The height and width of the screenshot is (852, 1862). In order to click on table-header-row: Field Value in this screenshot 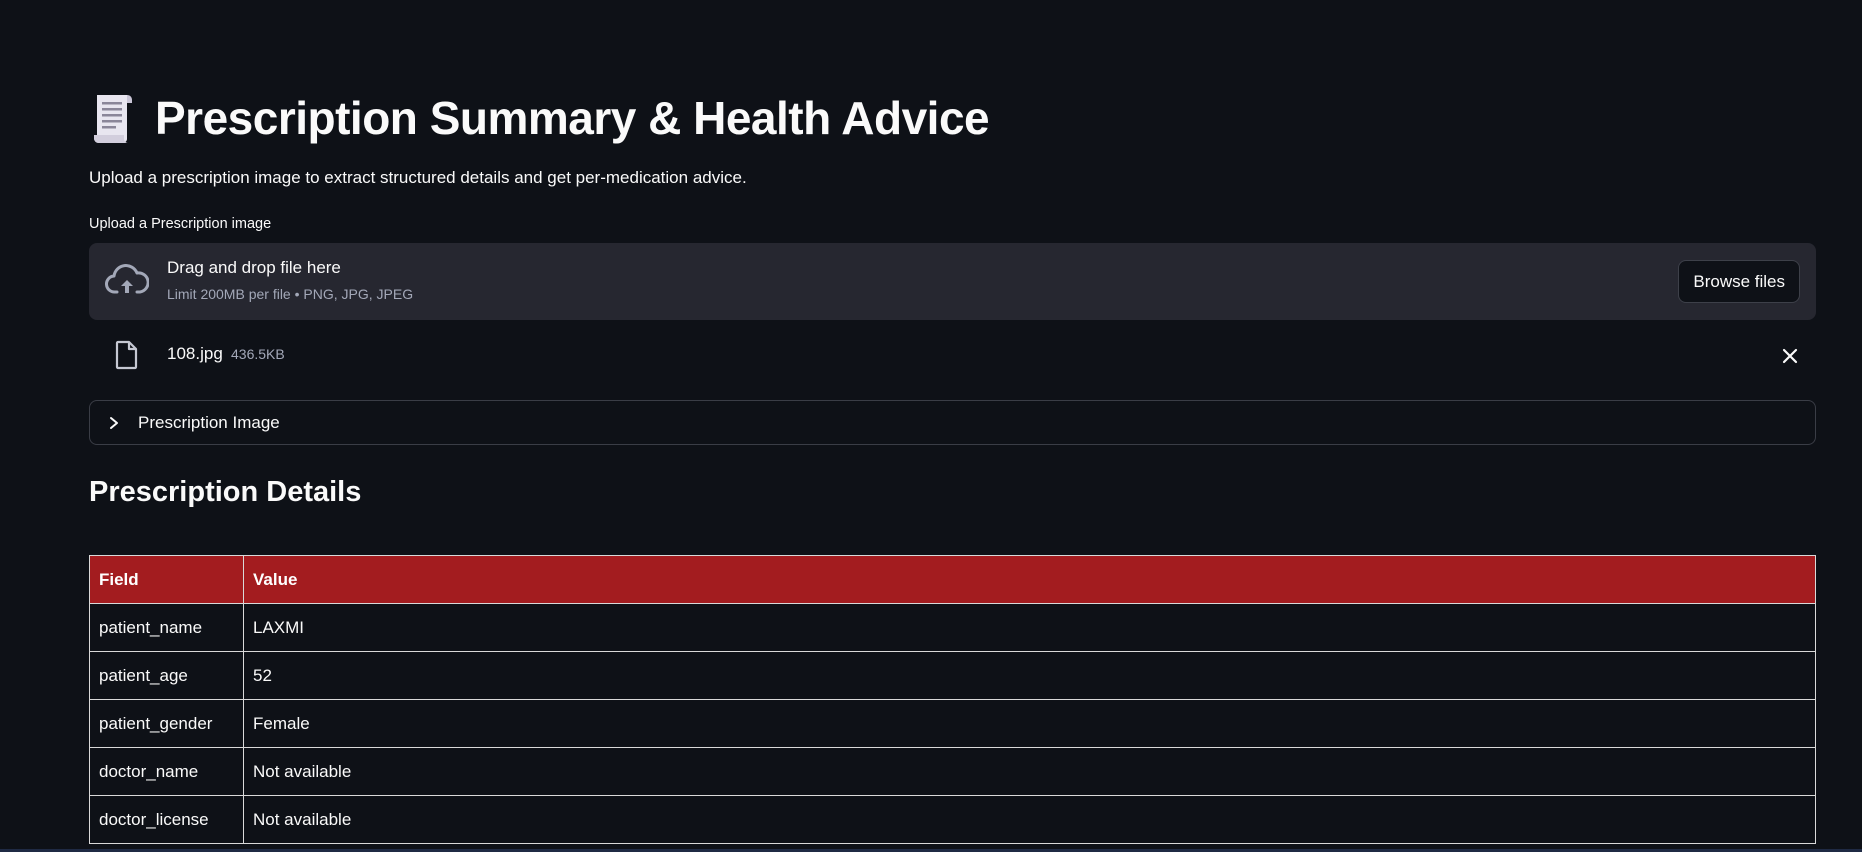, I will do `click(952, 579)`.